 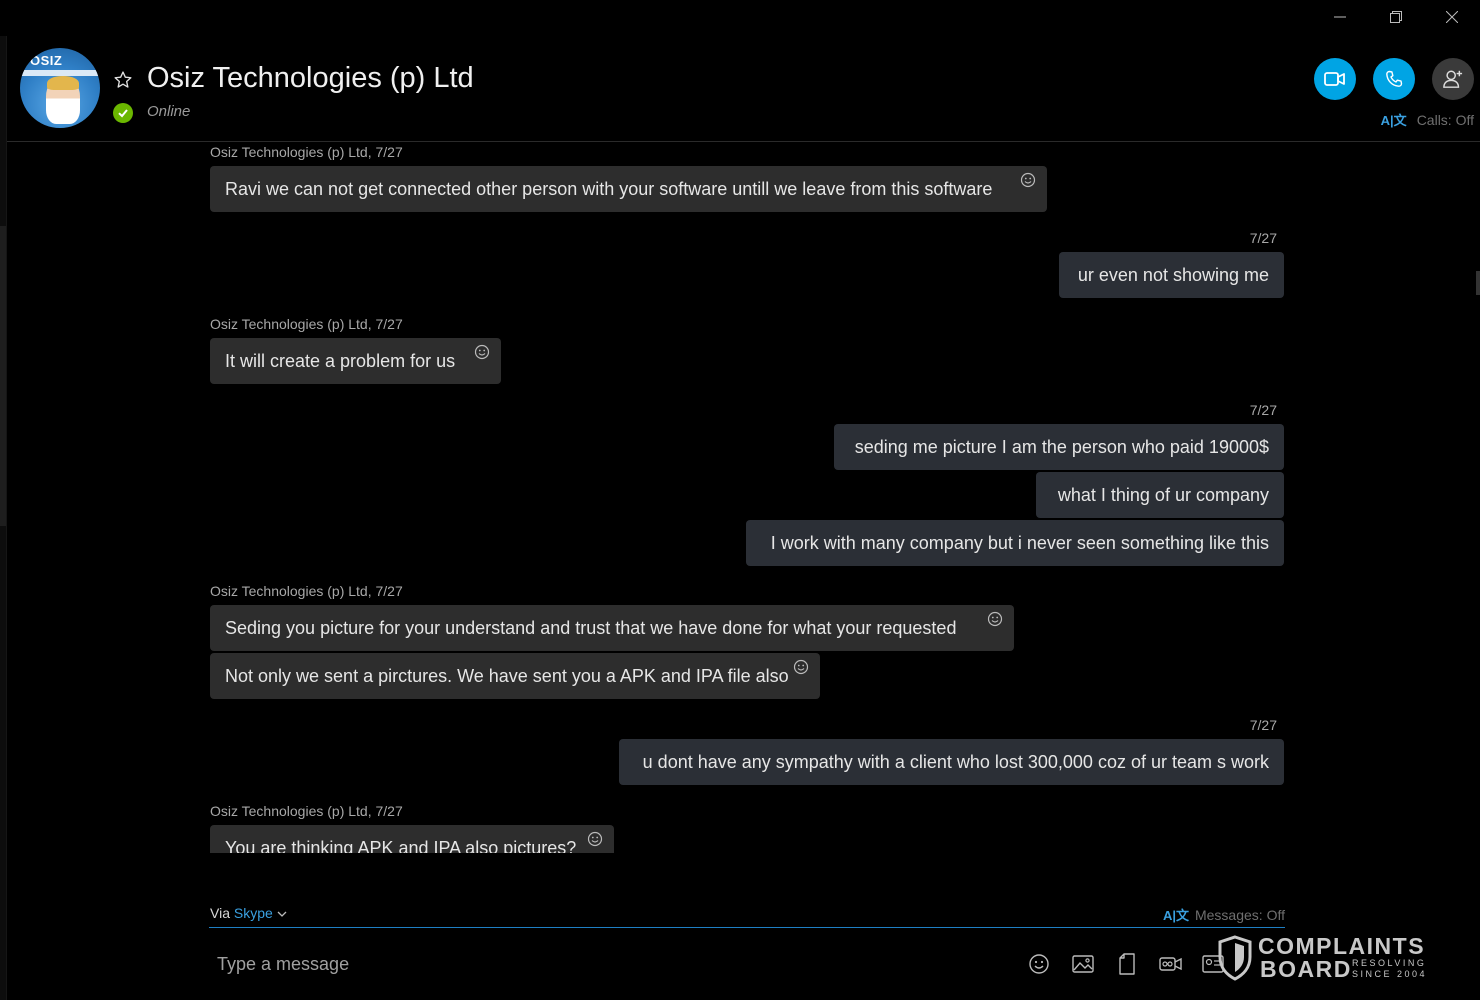 I want to click on video-message-icon, so click(x=1171, y=964).